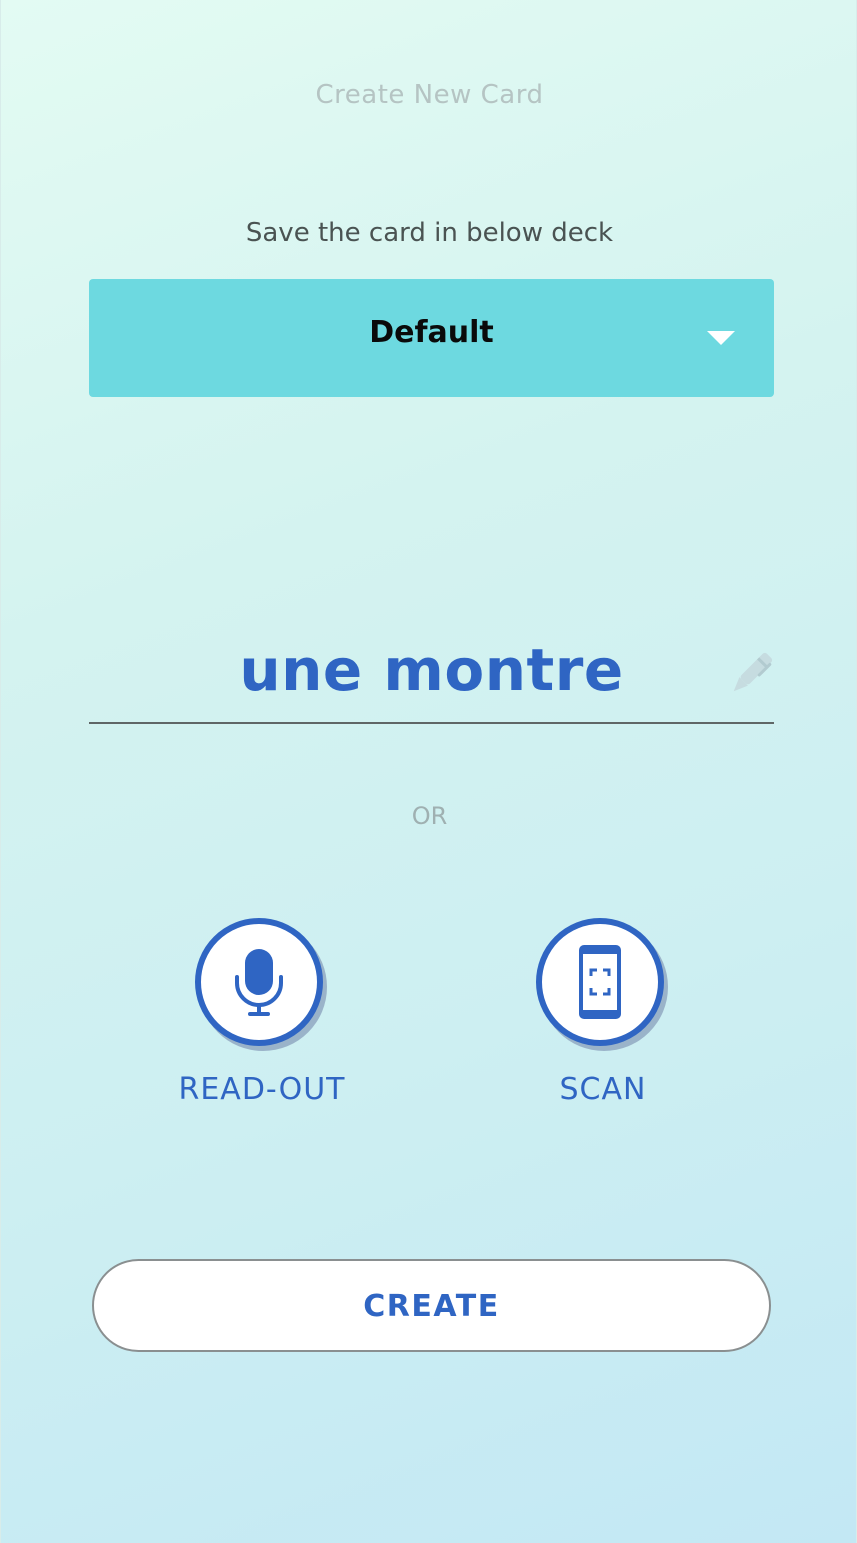 This screenshot has height=1543, width=857. I want to click on deck-label: Save the card in below deck, so click(429, 233).